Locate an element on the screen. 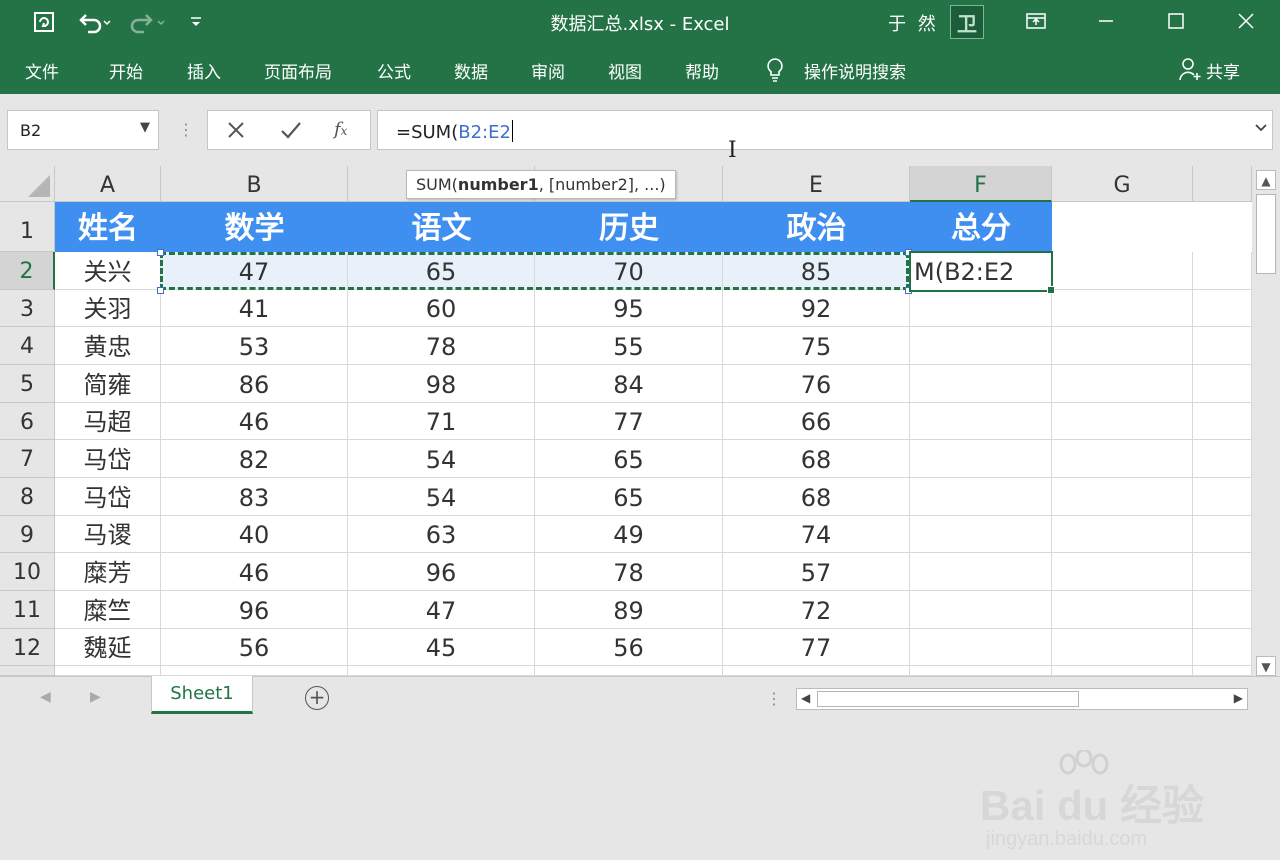  cell-math-row-10: 46 is located at coordinates (254, 572).